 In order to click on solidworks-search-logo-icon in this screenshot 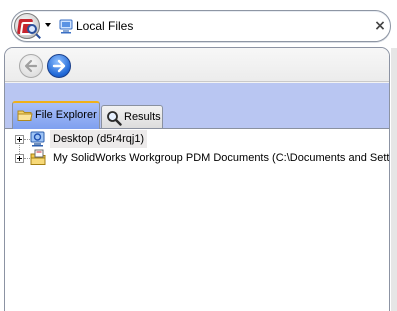, I will do `click(27, 26)`.